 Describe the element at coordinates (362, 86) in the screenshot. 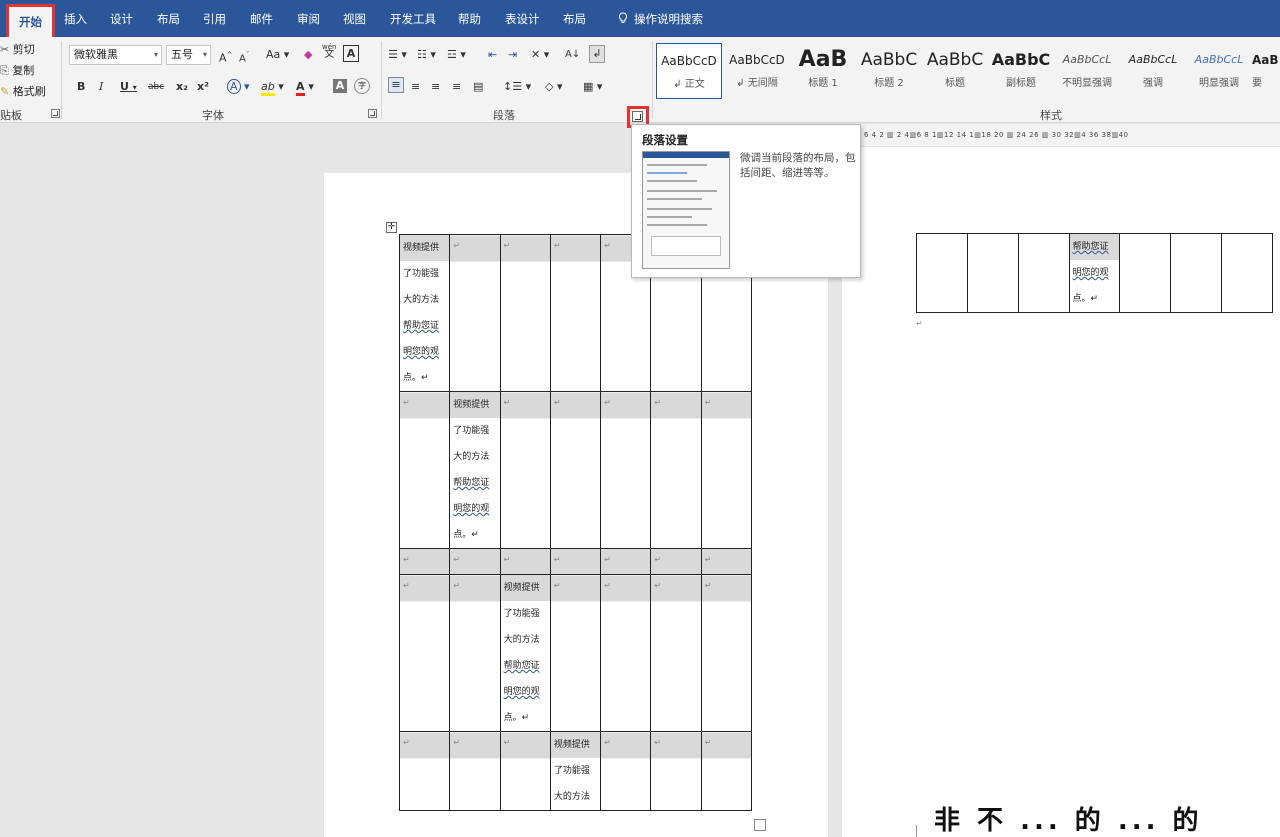

I see `enclose-characters-button: 字` at that location.